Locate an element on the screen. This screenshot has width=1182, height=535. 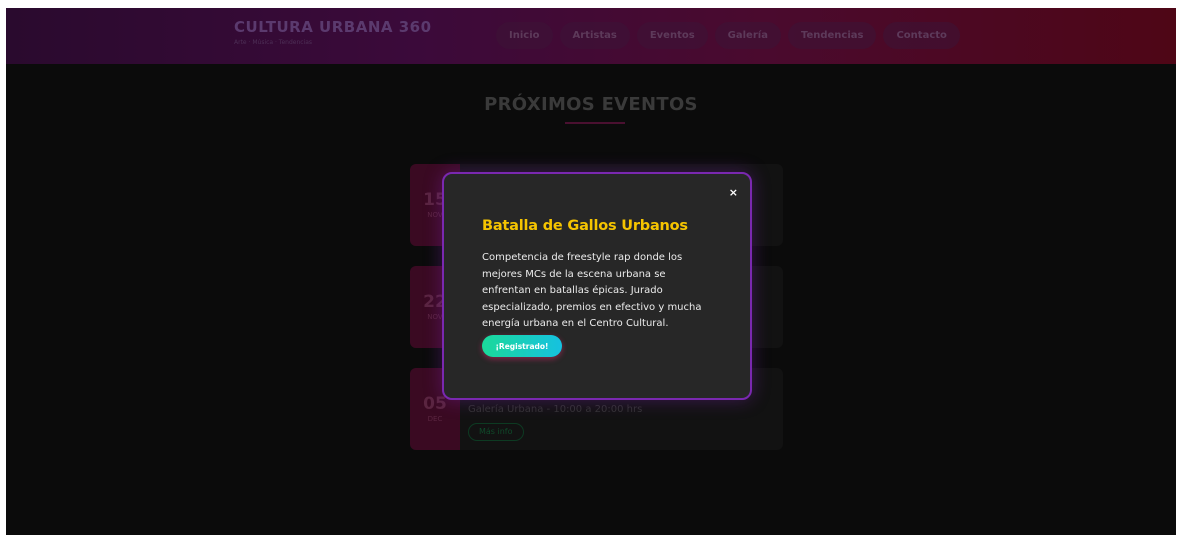
event-day: 05 is located at coordinates (435, 404).